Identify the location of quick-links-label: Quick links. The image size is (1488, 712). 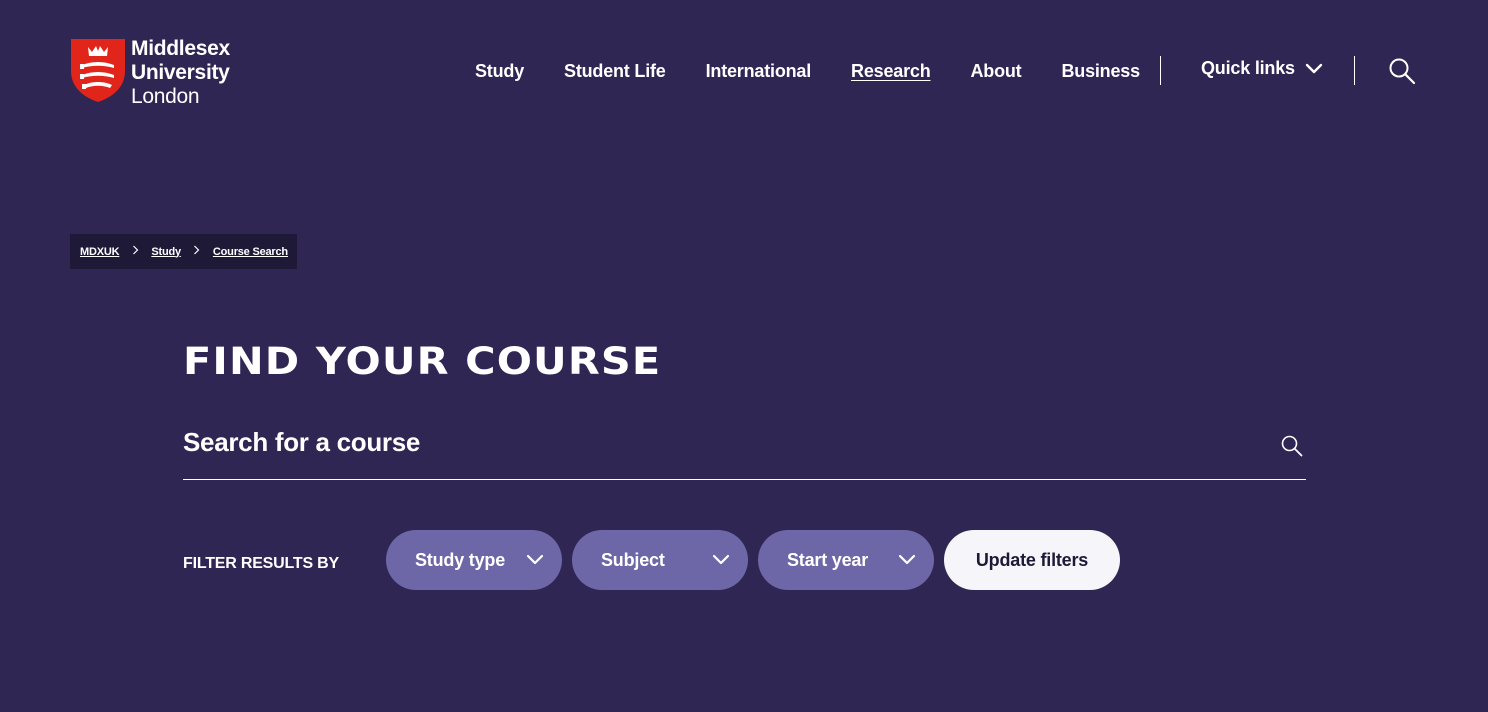
(1248, 68).